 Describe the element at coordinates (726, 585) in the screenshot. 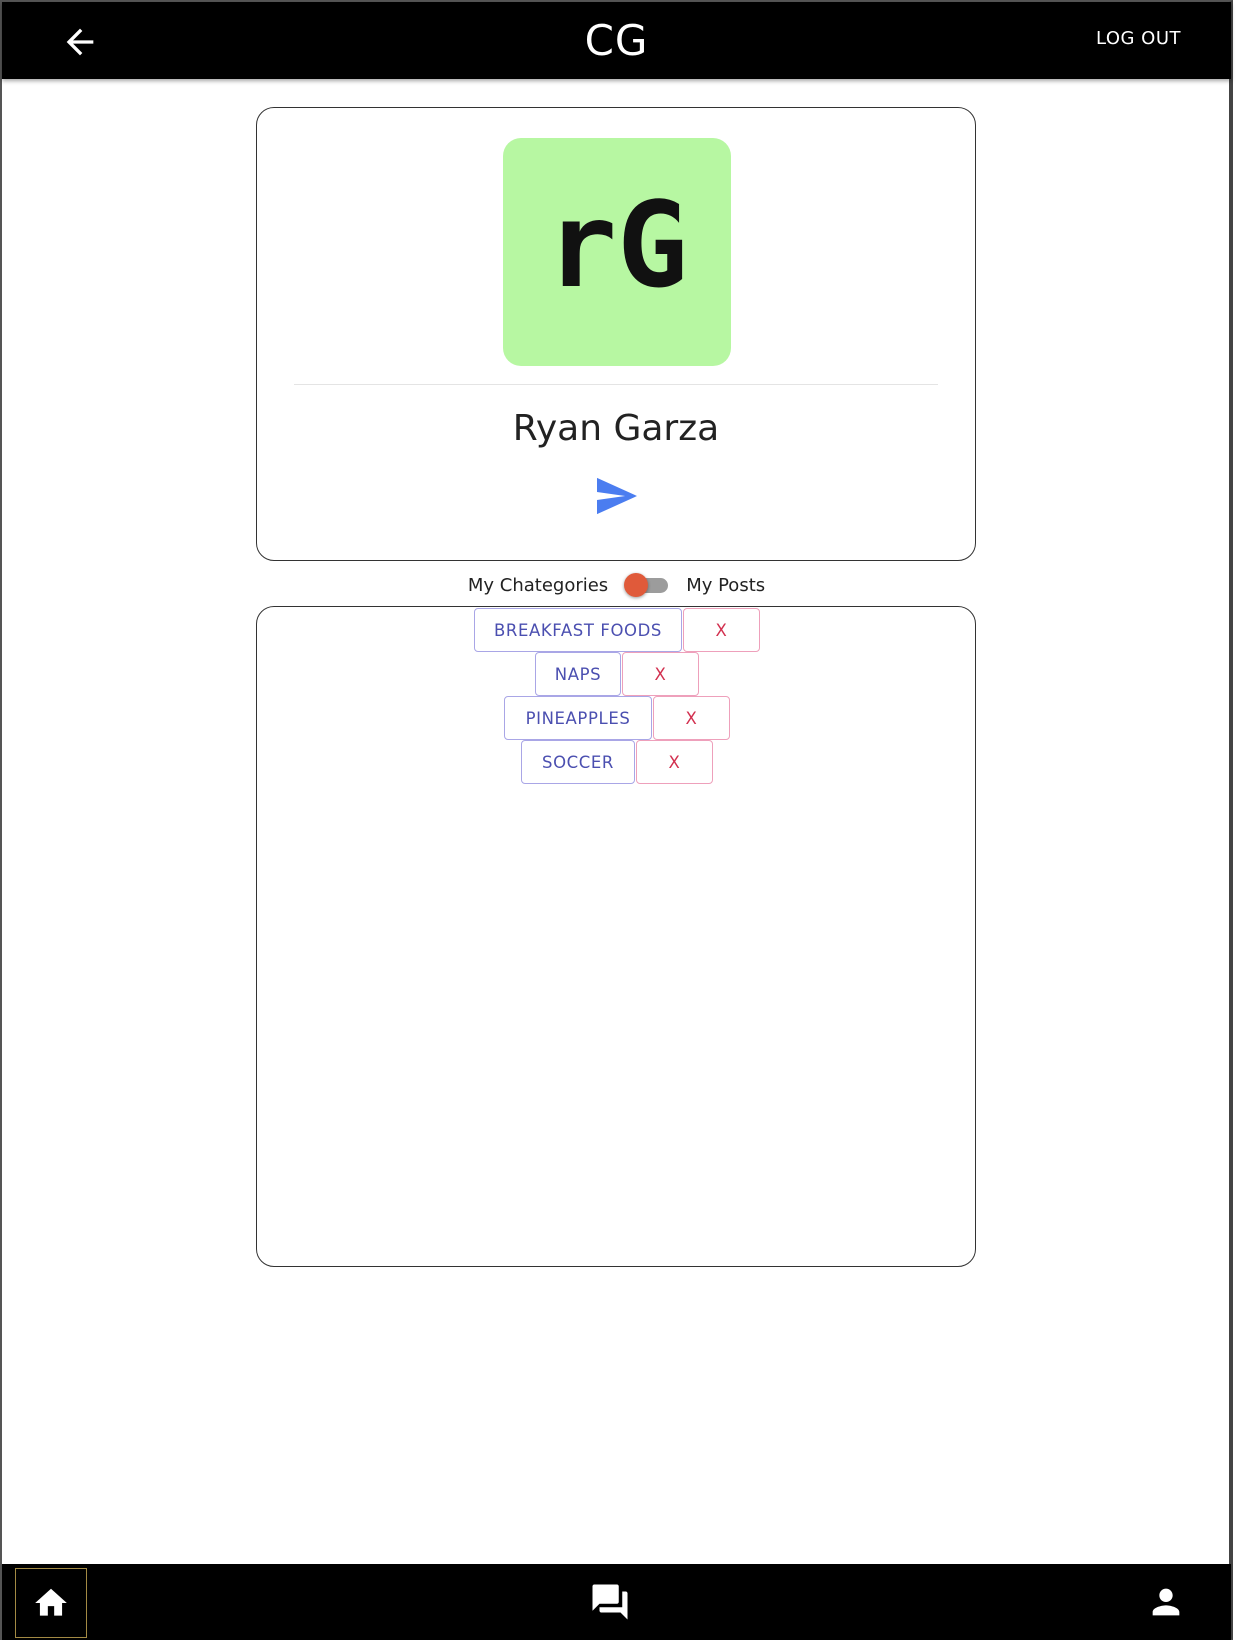

I see `my-posts-label: My Posts` at that location.